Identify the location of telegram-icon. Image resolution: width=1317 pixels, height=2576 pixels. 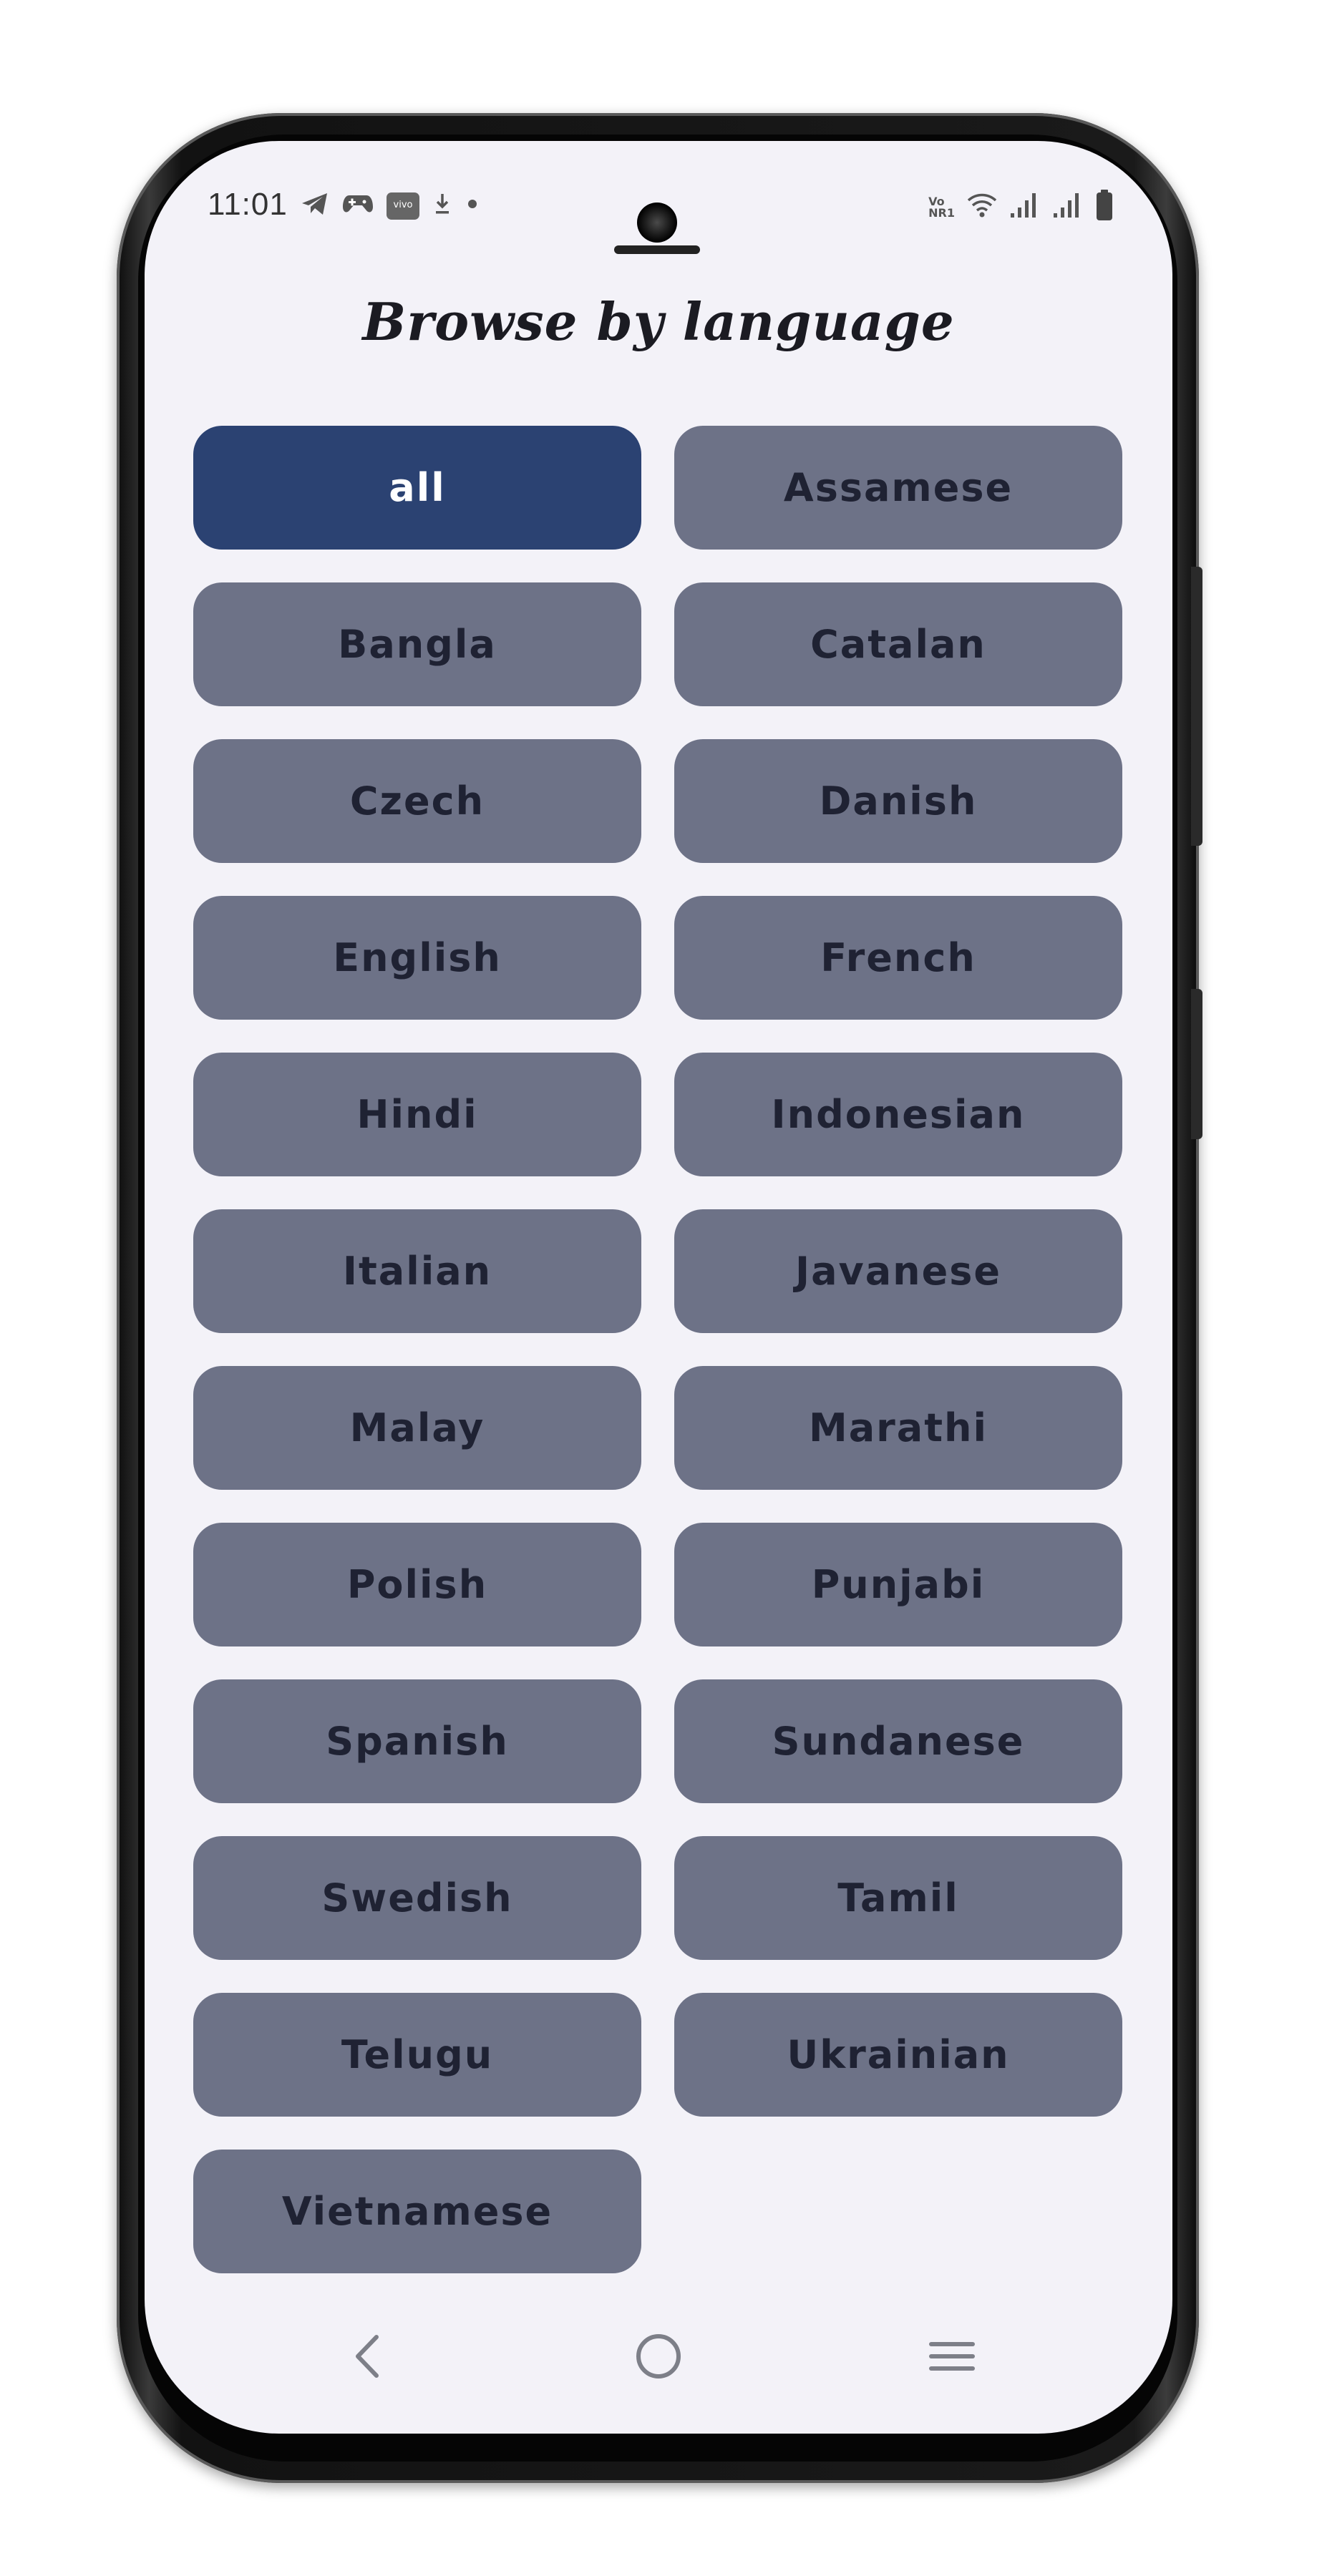
(315, 205).